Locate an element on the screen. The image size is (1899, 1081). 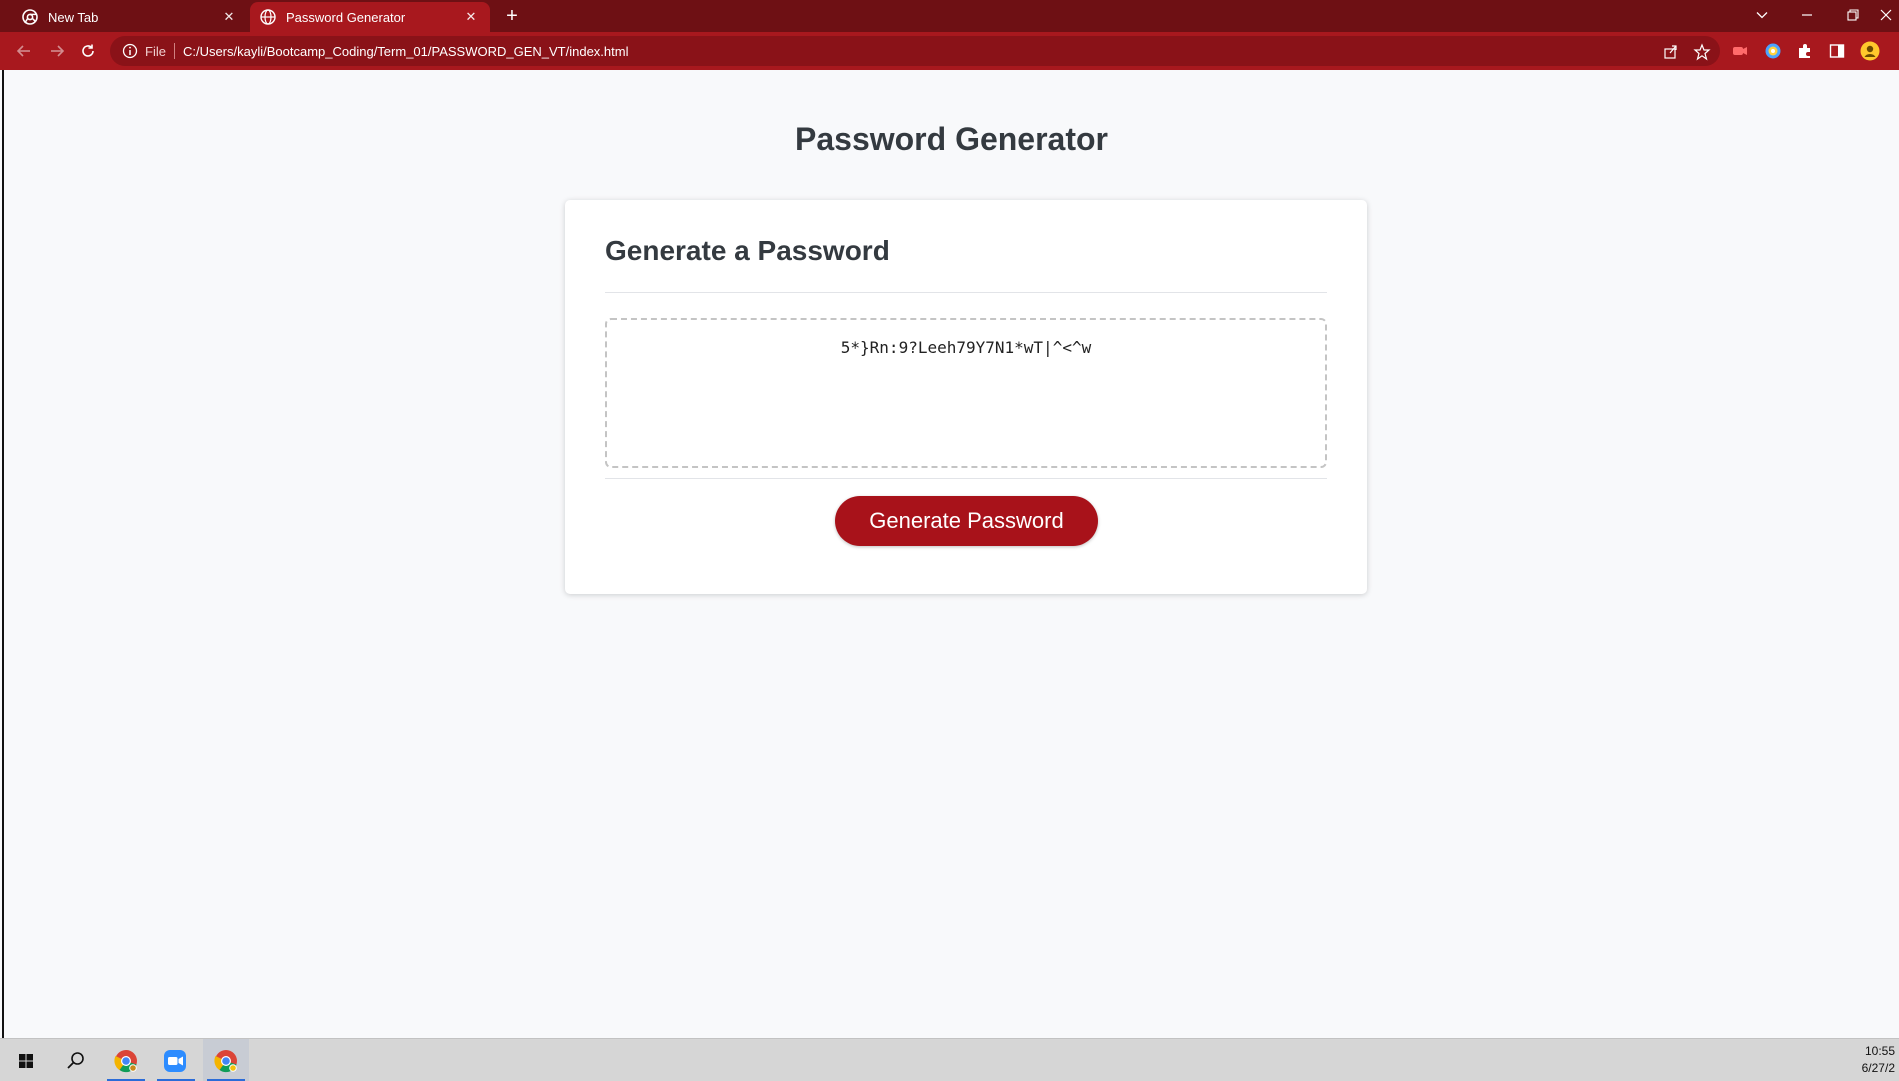
tab-new-tab: New Tab ✕ is located at coordinates (130, 17).